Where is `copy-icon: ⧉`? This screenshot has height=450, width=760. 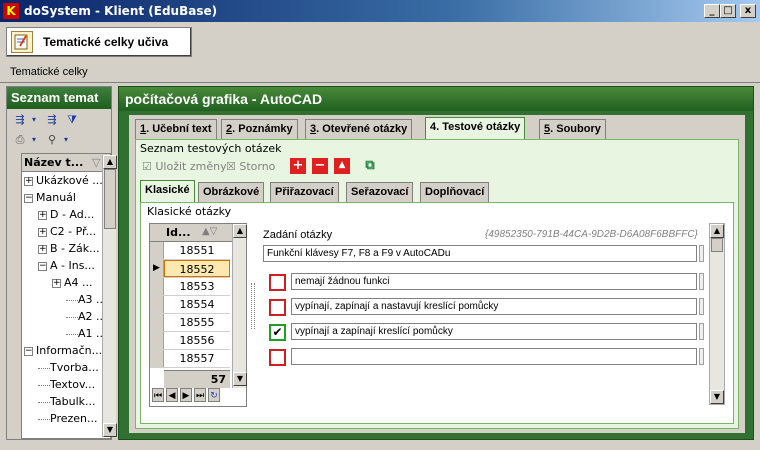
copy-icon: ⧉ is located at coordinates (370, 166).